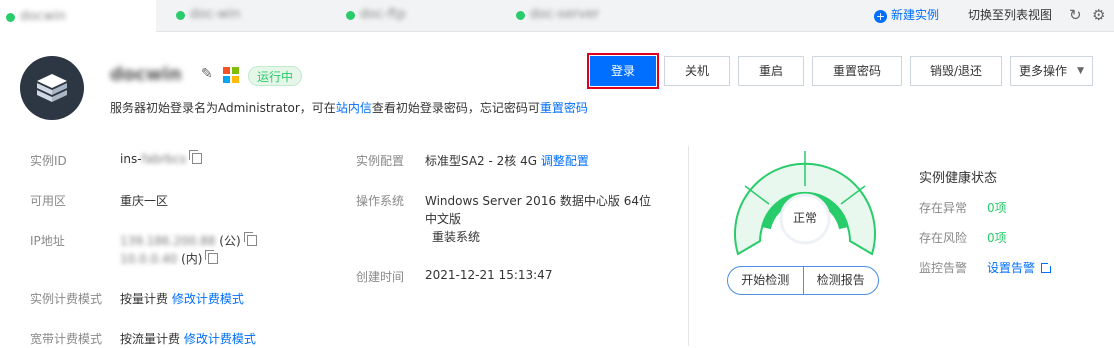  Describe the element at coordinates (146, 74) in the screenshot. I see `instance-name: docwin` at that location.